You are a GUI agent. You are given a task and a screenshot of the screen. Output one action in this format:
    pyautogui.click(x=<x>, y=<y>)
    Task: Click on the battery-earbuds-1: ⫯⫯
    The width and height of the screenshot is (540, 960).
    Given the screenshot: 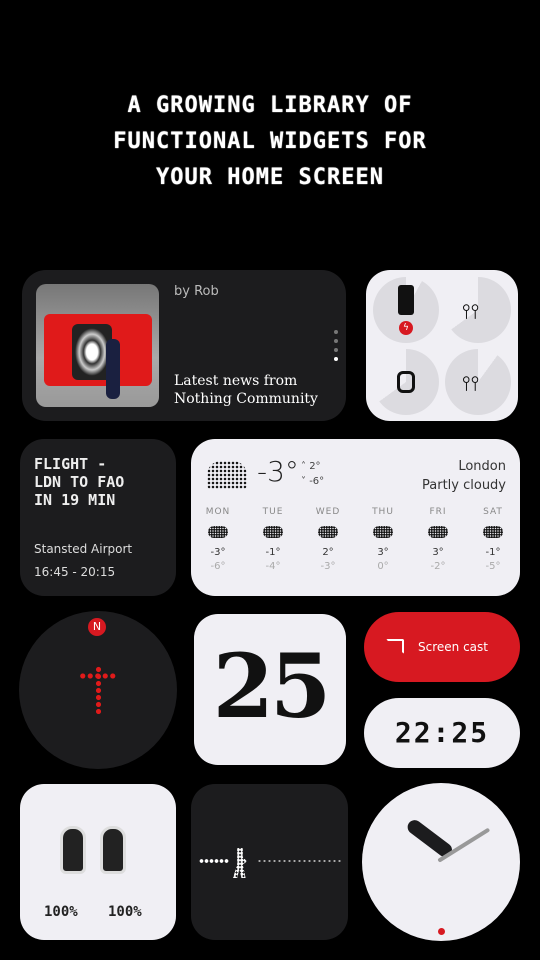 What is the action you would take?
    pyautogui.click(x=478, y=310)
    